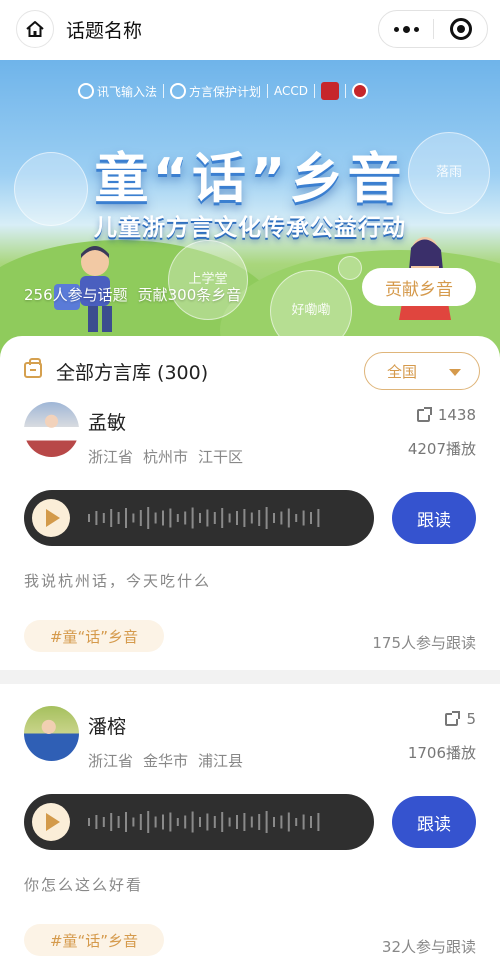  What do you see at coordinates (204, 518) in the screenshot?
I see `waveform` at bounding box center [204, 518].